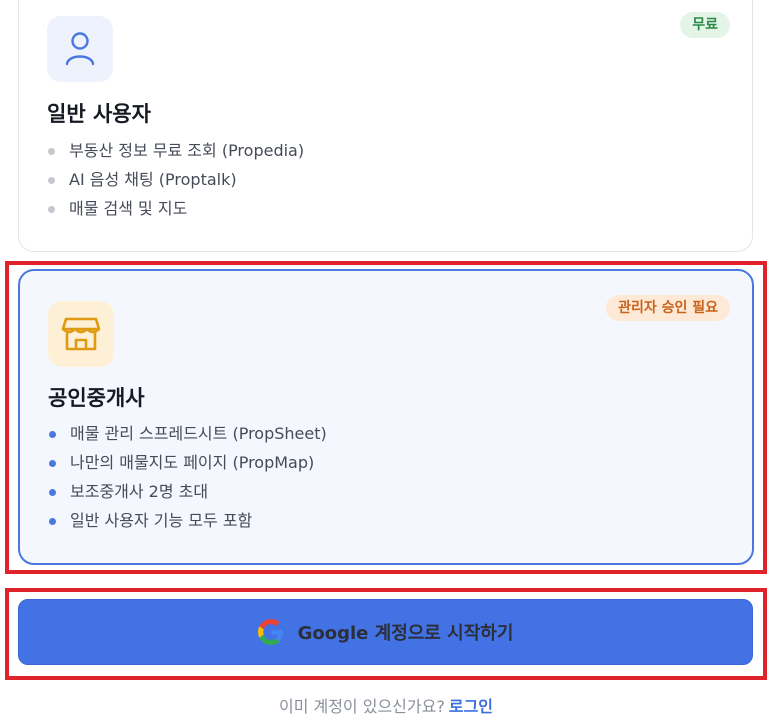  I want to click on list-item: 보조중개사 2명 초대, so click(187, 495).